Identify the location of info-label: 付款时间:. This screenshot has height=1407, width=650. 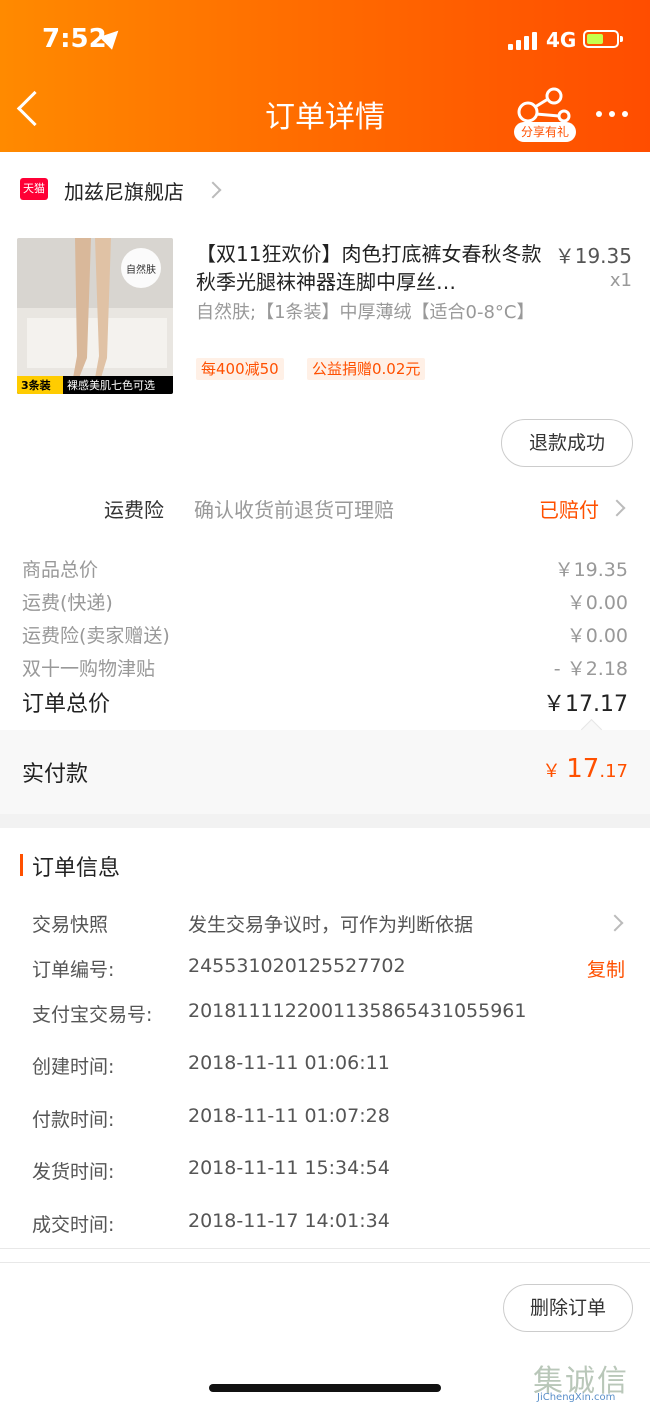
(73, 1120).